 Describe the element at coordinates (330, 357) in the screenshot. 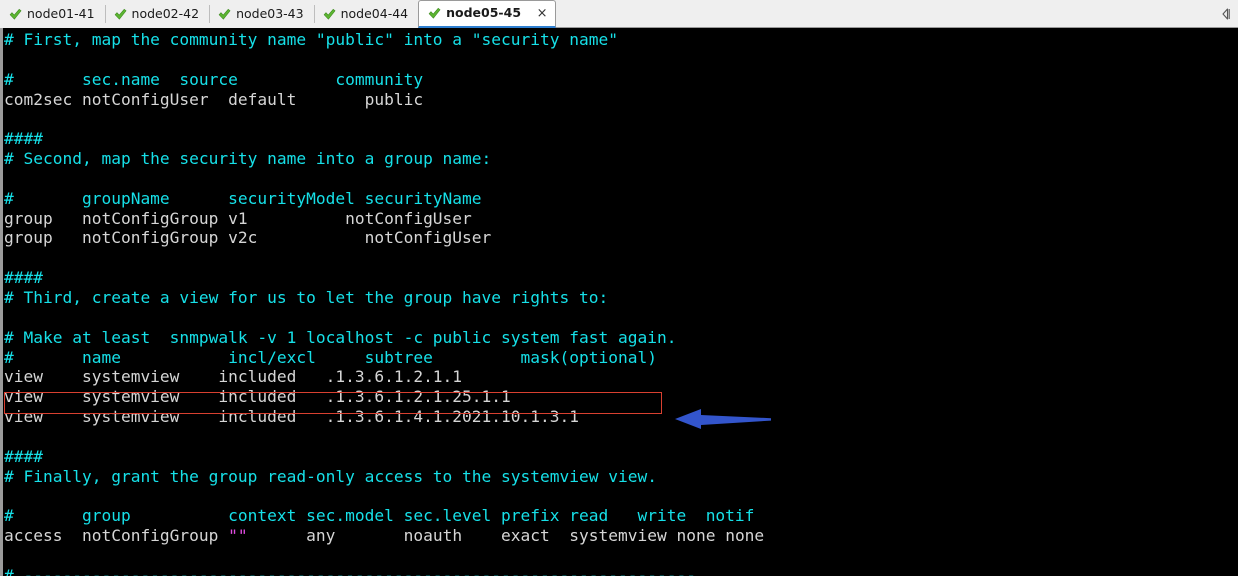

I see `terminal-text-segment: # name incl/excl subtree mask(optional)` at that location.